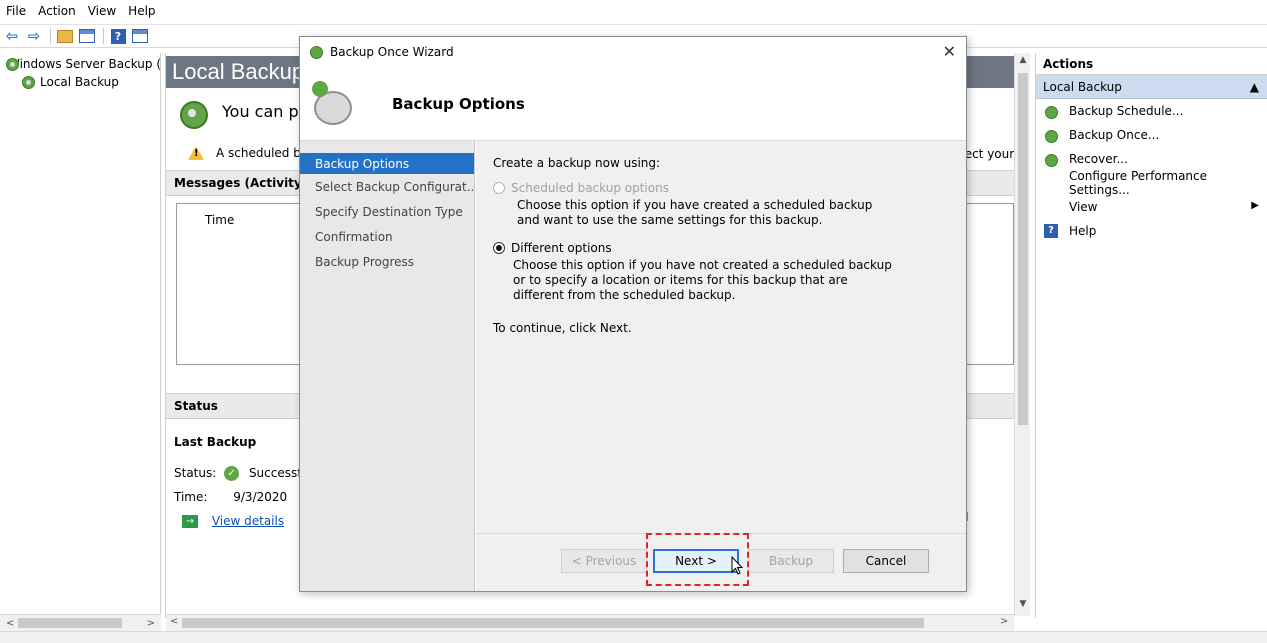  What do you see at coordinates (590, 188) in the screenshot?
I see `option-scheduled-label: Scheduled backup options` at bounding box center [590, 188].